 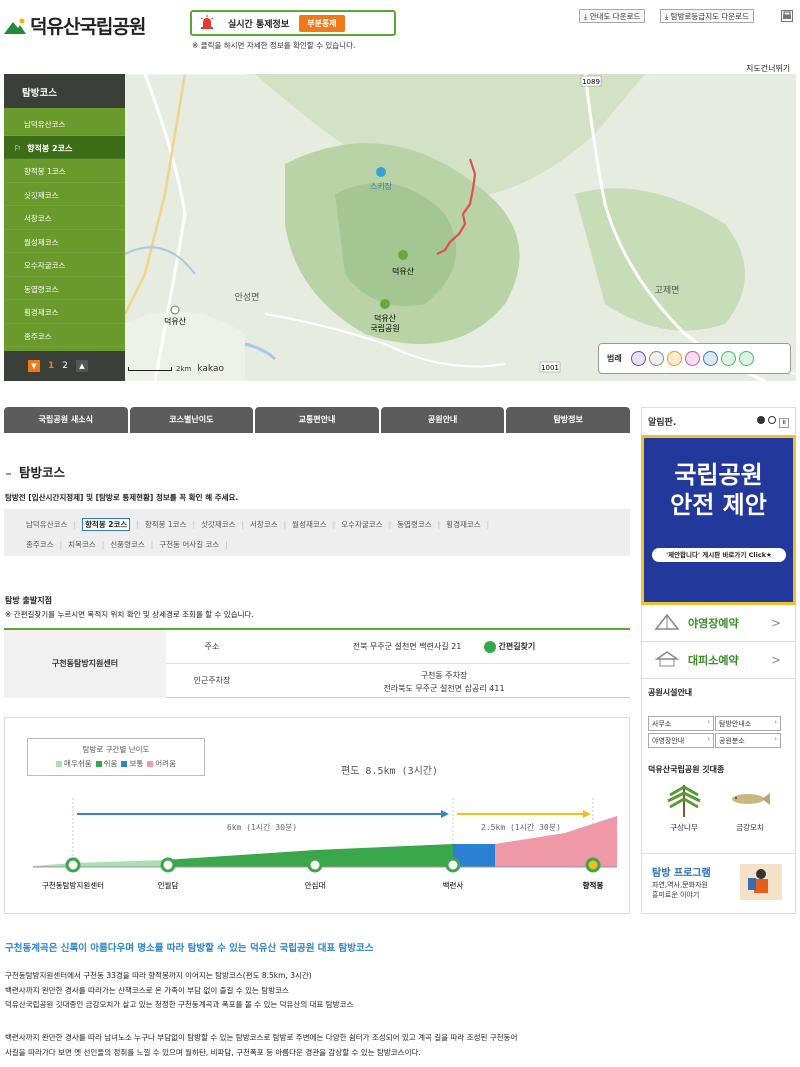 I want to click on park-label-2: 국립공원, so click(x=384, y=328).